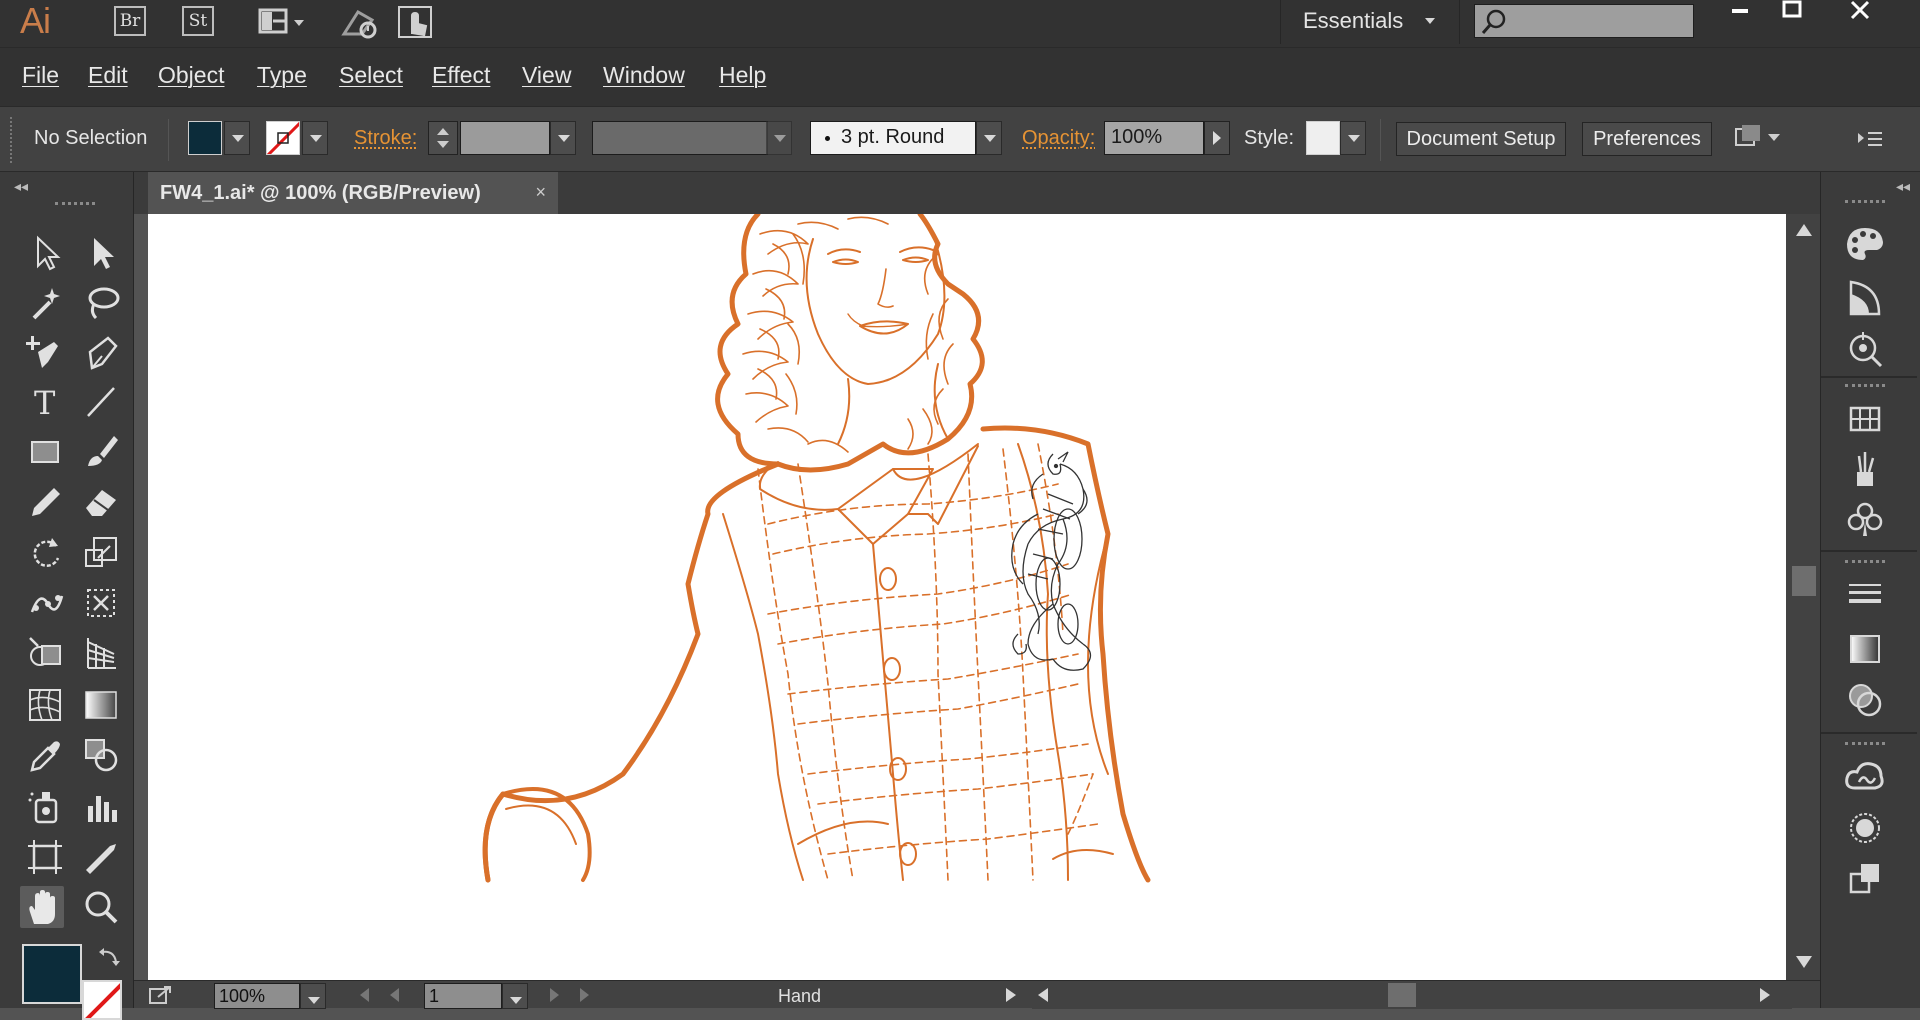  What do you see at coordinates (12, 140) in the screenshot?
I see `control-bar-grip` at bounding box center [12, 140].